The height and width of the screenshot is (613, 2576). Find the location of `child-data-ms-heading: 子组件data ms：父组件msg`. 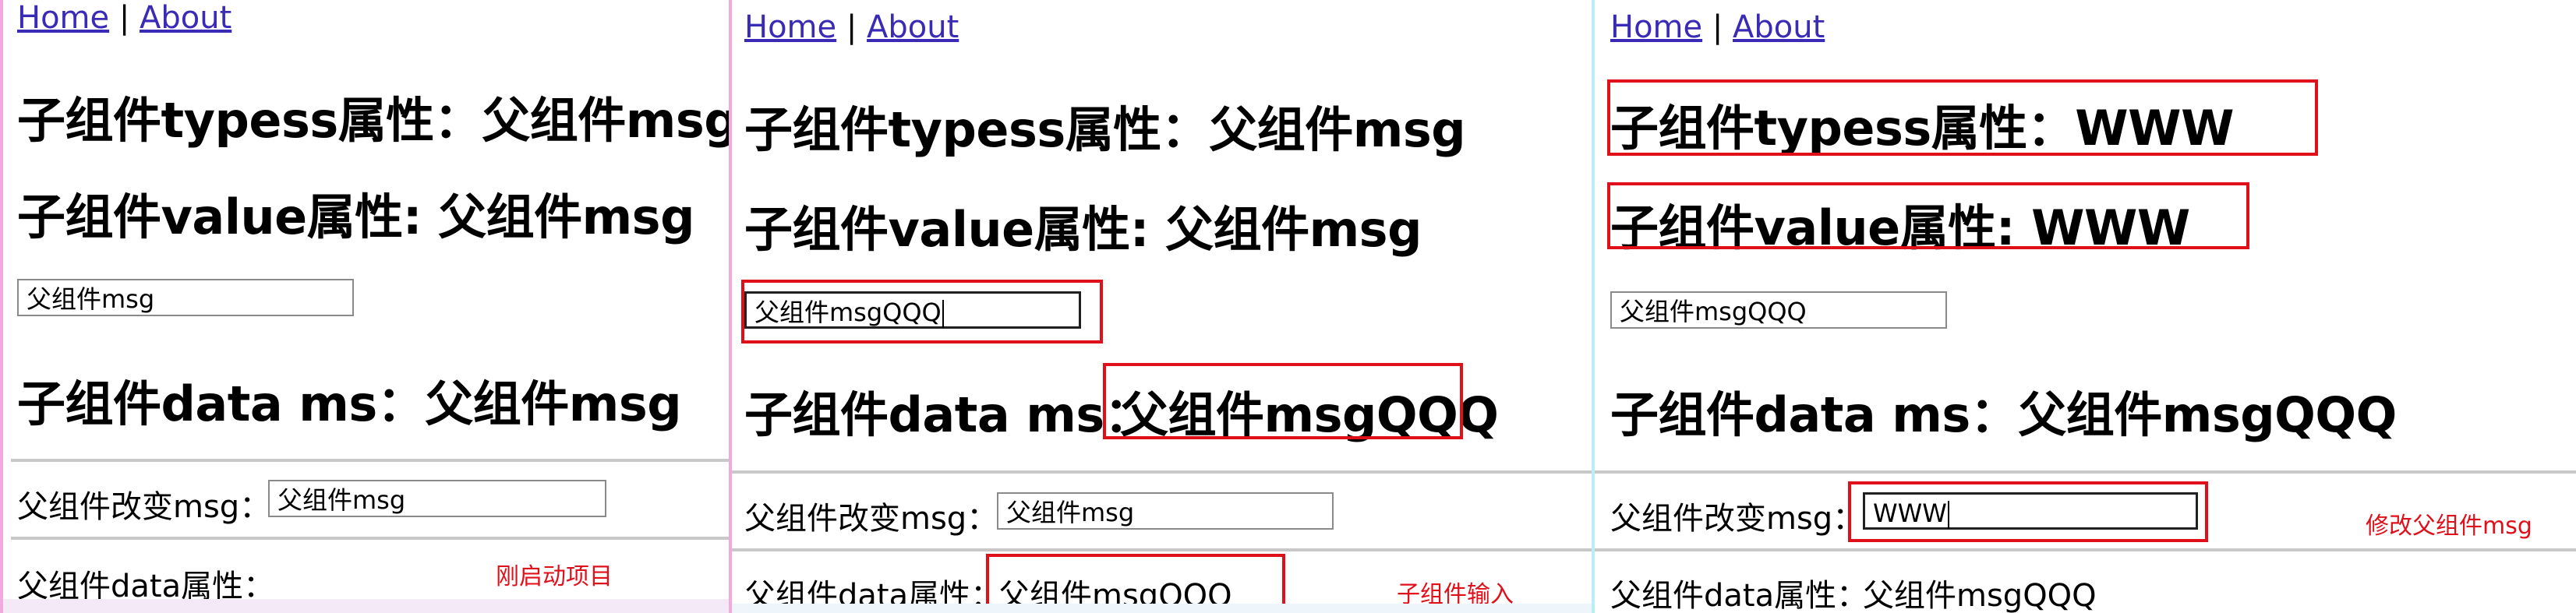

child-data-ms-heading: 子组件data ms：父组件msg is located at coordinates (349, 404).